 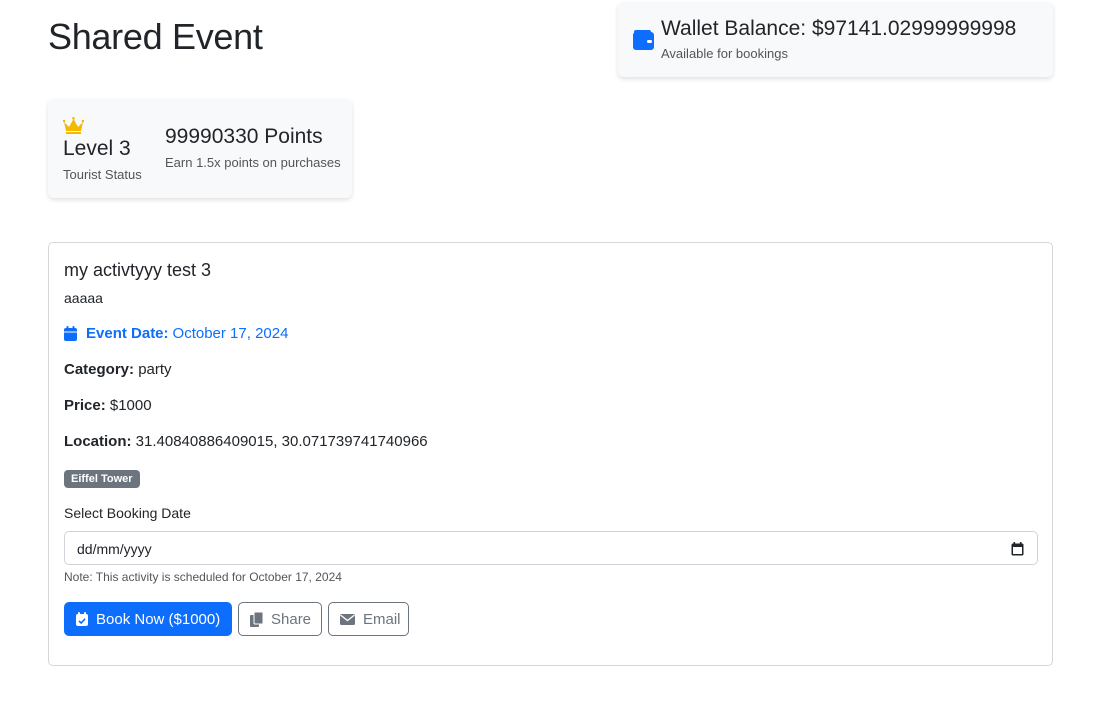 What do you see at coordinates (256, 619) in the screenshot?
I see `copy-icon` at bounding box center [256, 619].